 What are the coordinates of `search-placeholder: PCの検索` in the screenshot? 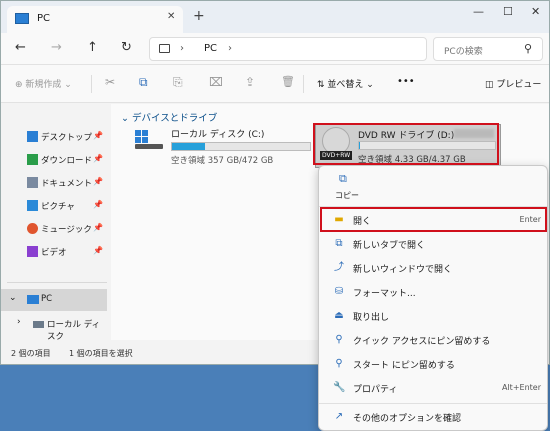 It's located at (463, 52).